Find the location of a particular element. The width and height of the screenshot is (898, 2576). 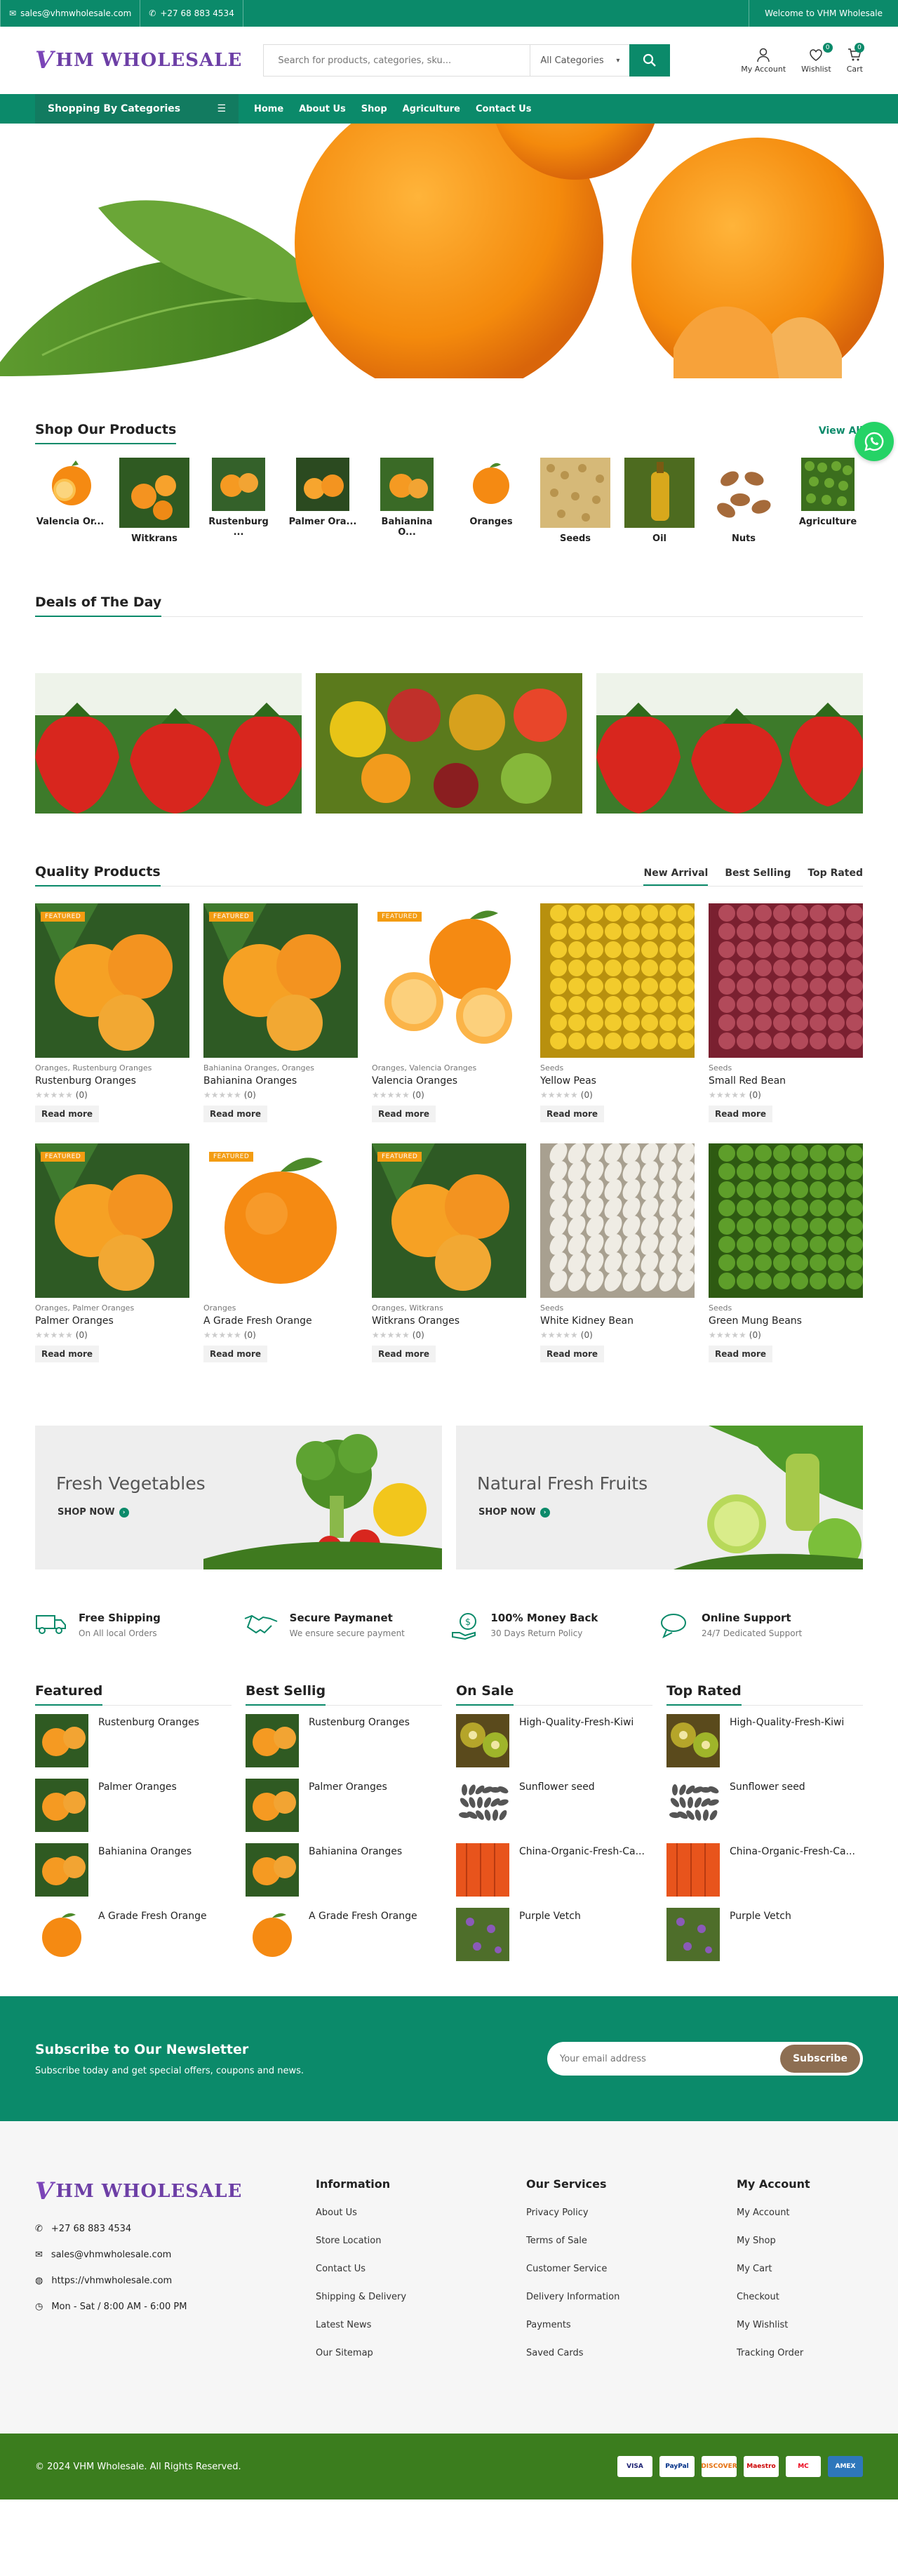

product-name: A Grade Fresh Orange is located at coordinates (280, 1321).